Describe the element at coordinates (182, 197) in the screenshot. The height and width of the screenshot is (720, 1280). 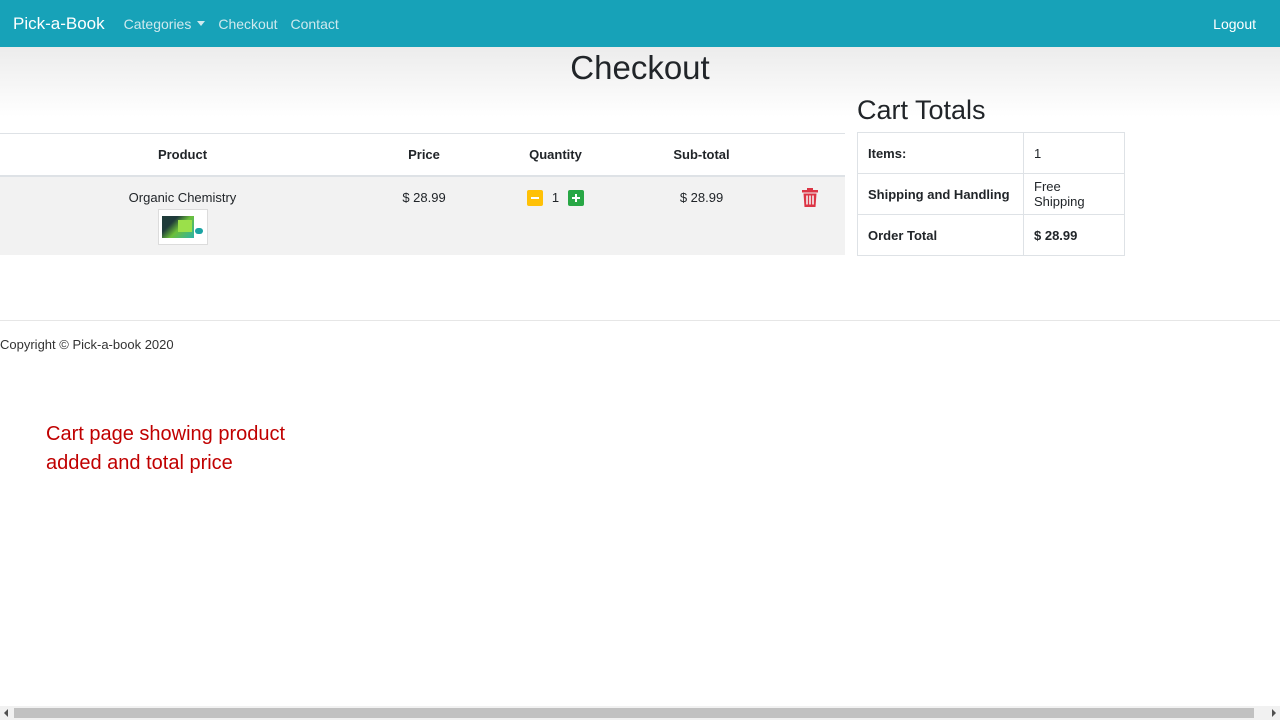
I see `product-name: Organic Chemistry` at that location.